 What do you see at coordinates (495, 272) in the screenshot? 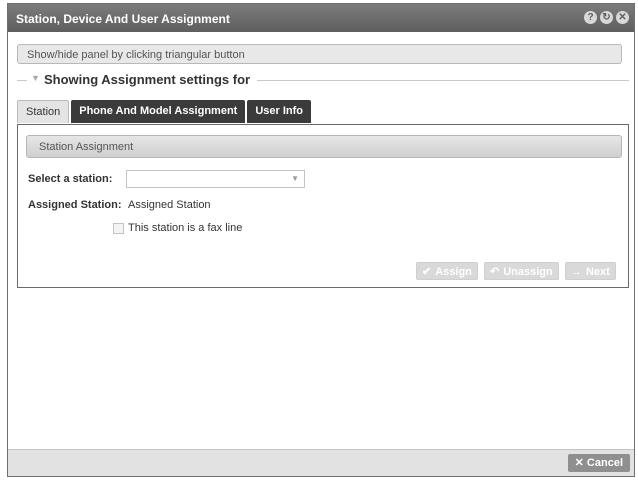
I see `undo-icon: ↶` at bounding box center [495, 272].